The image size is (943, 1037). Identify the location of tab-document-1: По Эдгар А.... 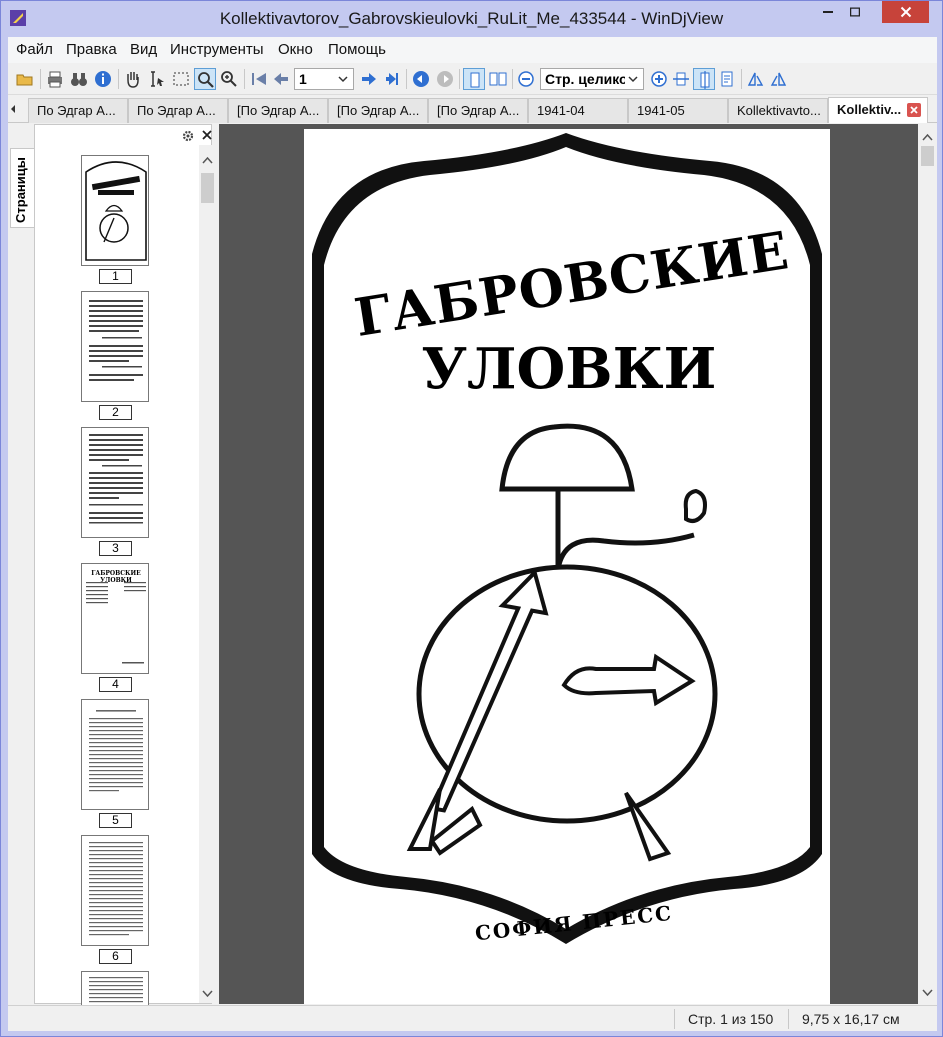
(78, 110).